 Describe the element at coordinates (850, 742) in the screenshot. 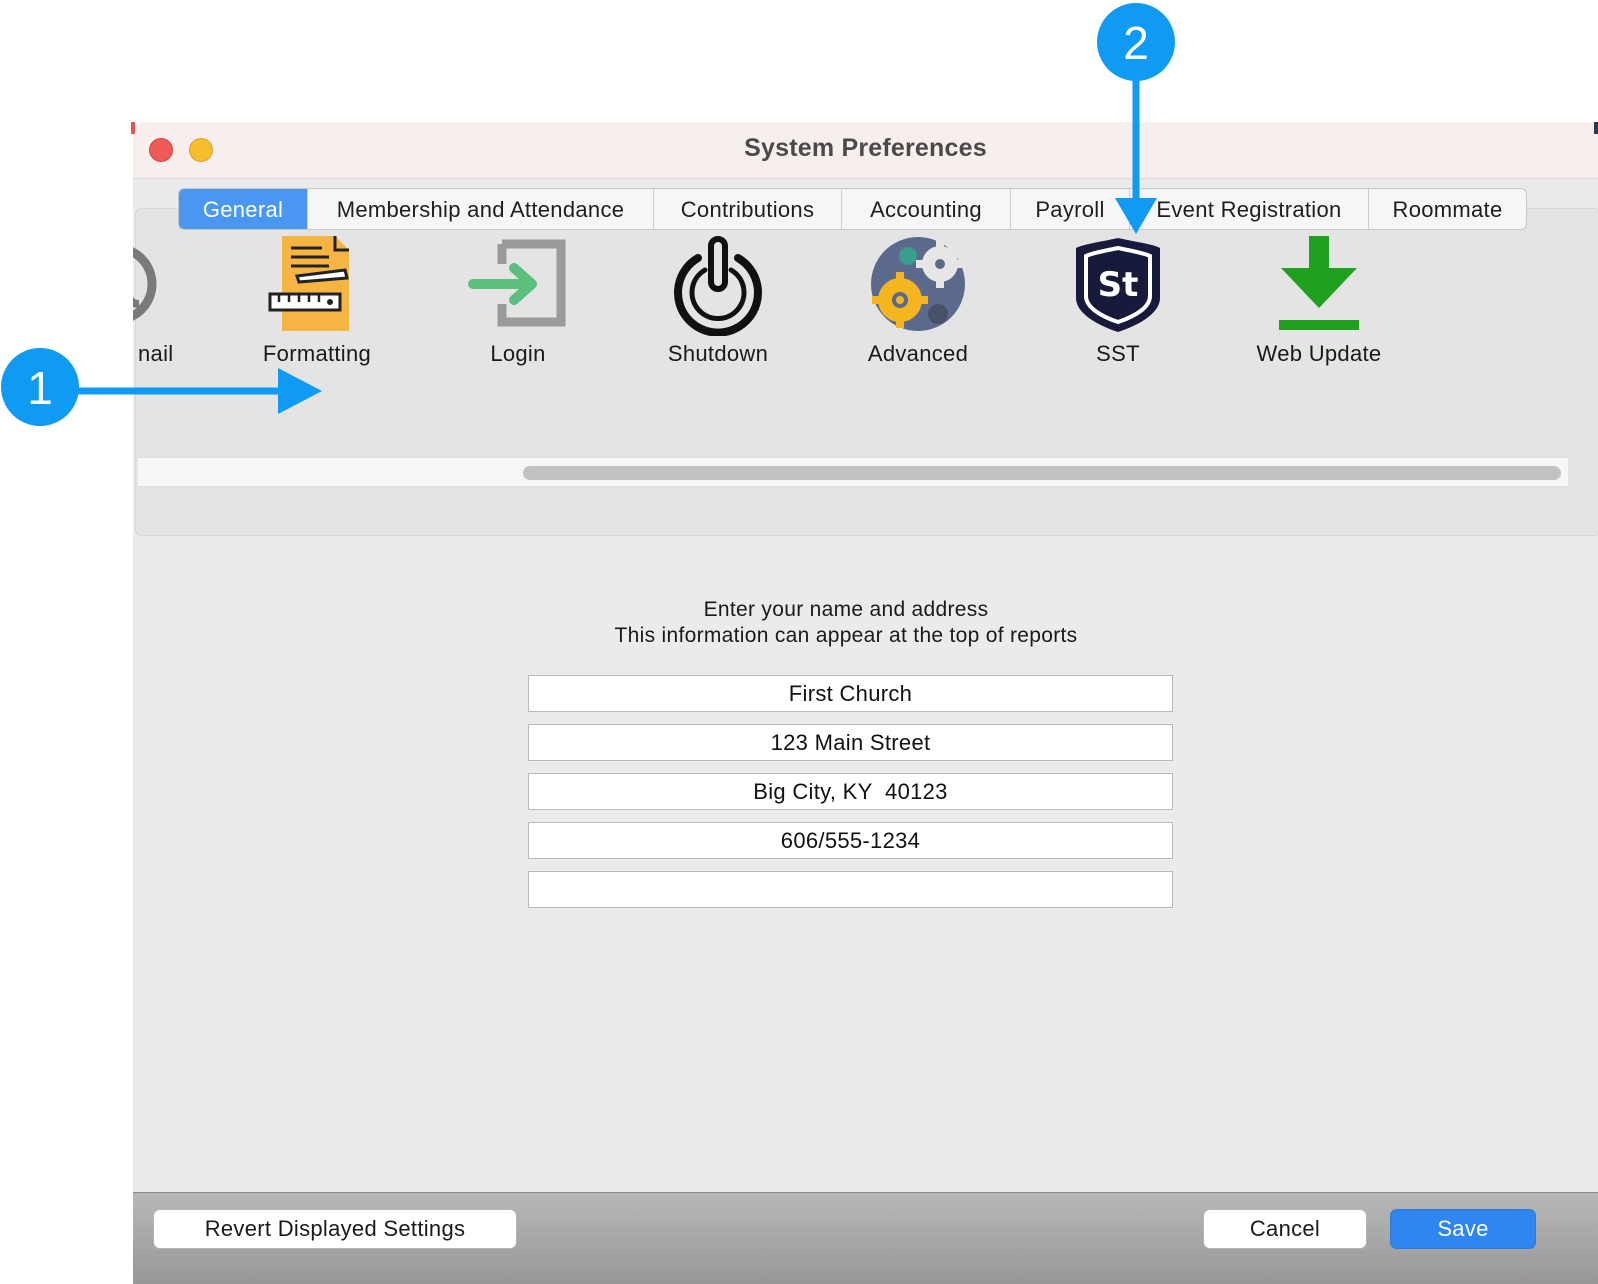

I see `street-field` at that location.